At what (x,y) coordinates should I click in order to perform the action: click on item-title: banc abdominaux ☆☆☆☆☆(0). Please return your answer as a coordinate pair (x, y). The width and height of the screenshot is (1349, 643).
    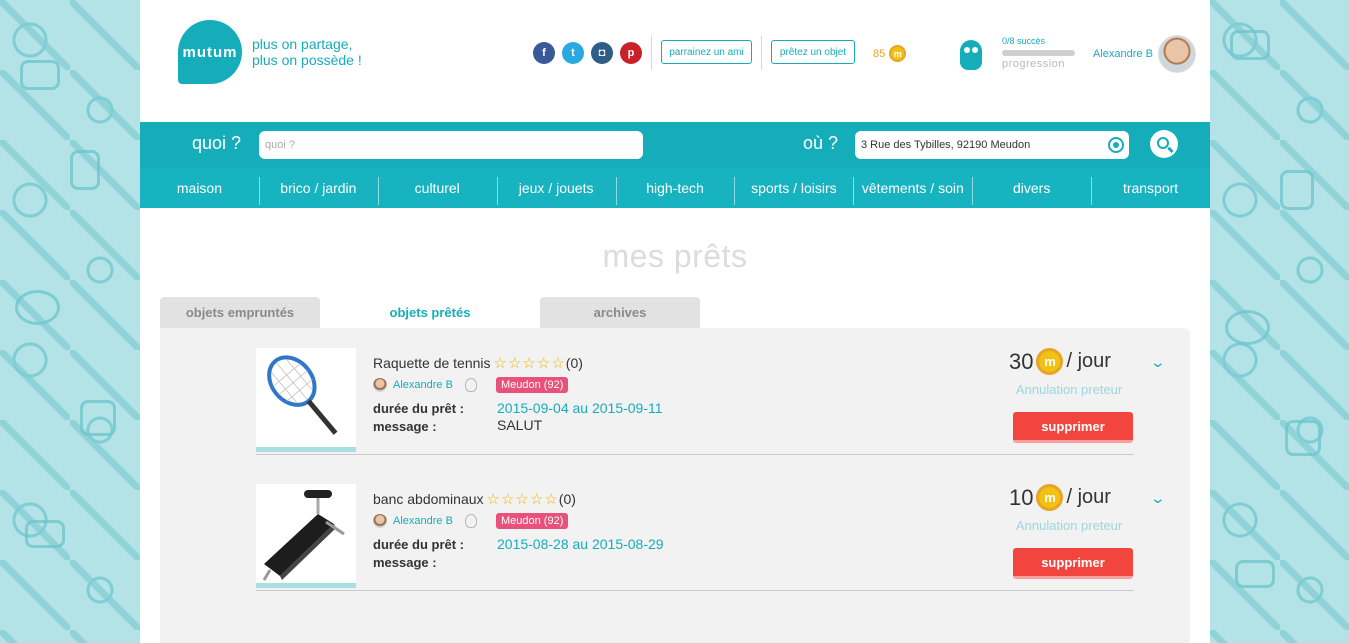
    Looking at the image, I should click on (474, 499).